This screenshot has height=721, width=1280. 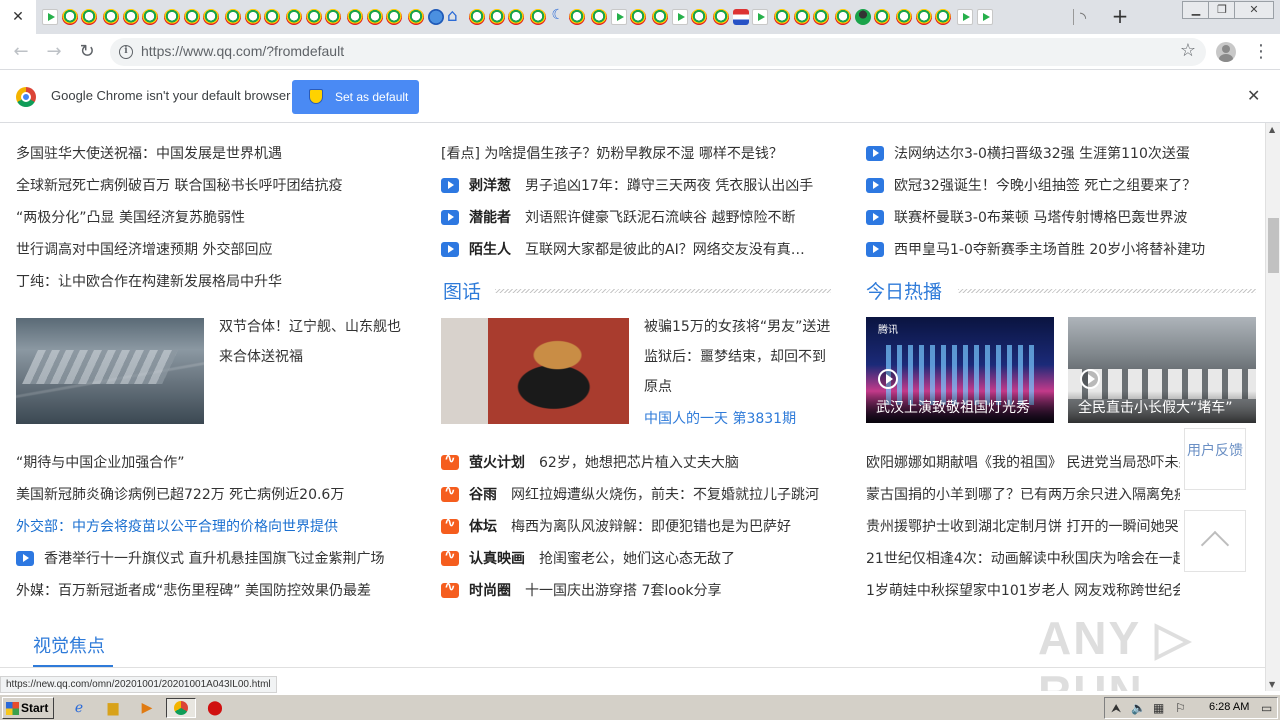 I want to click on news-item: 外交部：中方会将疫苗以公平合理的价格向世界提供, so click(x=177, y=527).